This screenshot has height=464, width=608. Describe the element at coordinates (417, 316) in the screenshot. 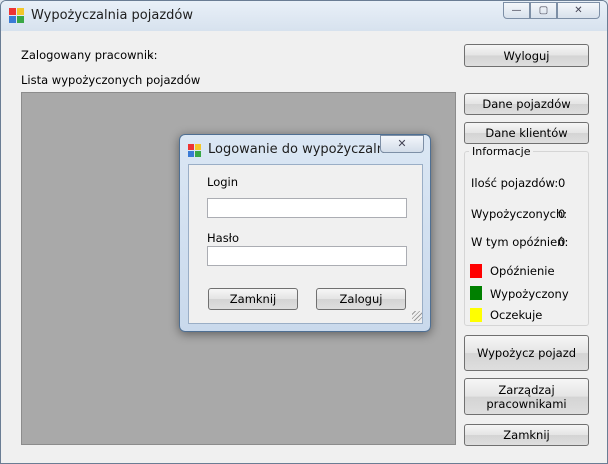

I see `resize-grip` at that location.